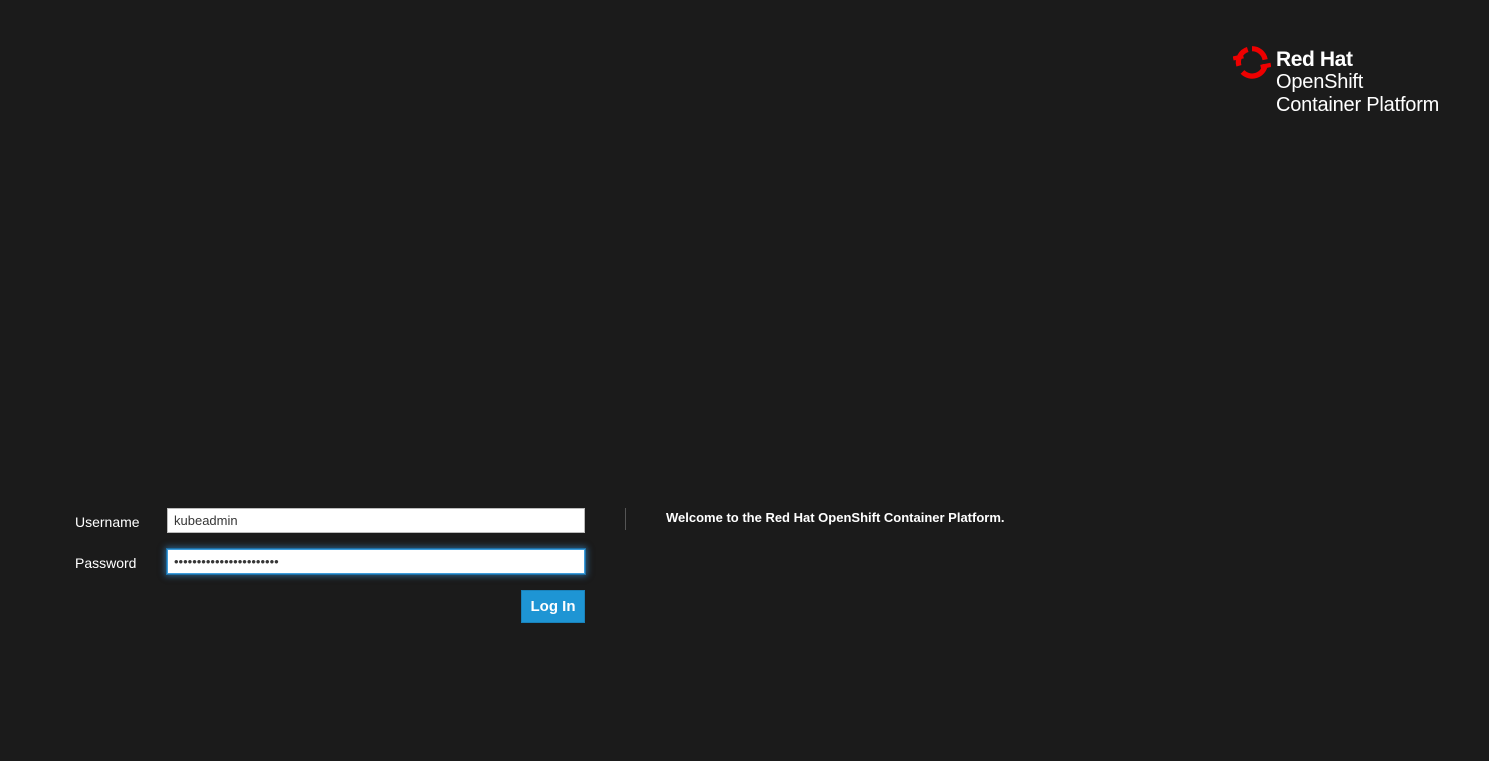  I want to click on form-divider, so click(625, 519).